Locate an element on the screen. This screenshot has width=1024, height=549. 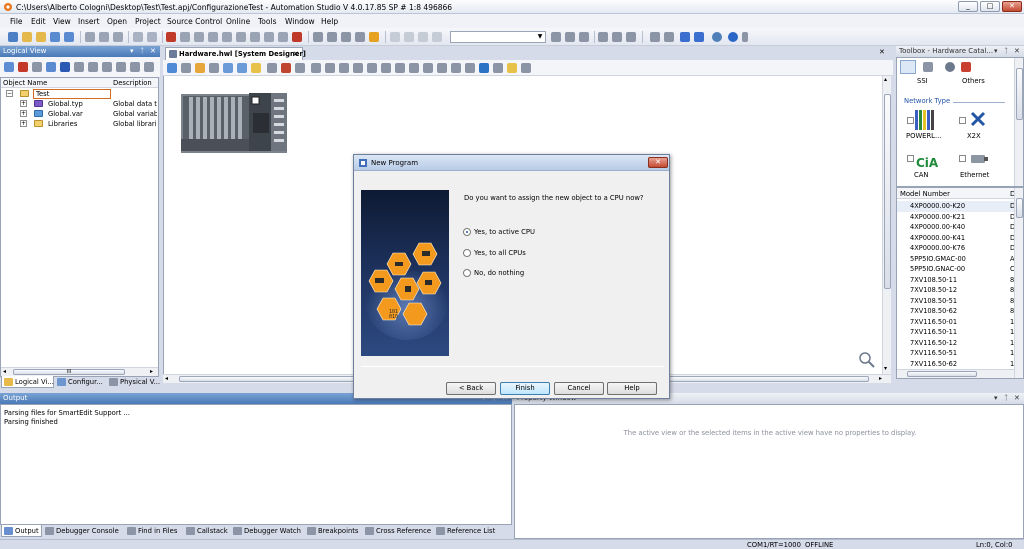
open-folder-icon is located at coordinates (27, 37).